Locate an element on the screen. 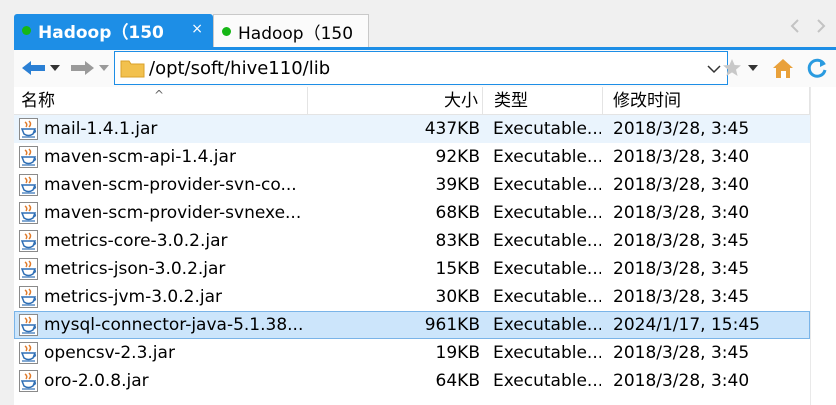 The height and width of the screenshot is (405, 836). home-icon is located at coordinates (783, 68).